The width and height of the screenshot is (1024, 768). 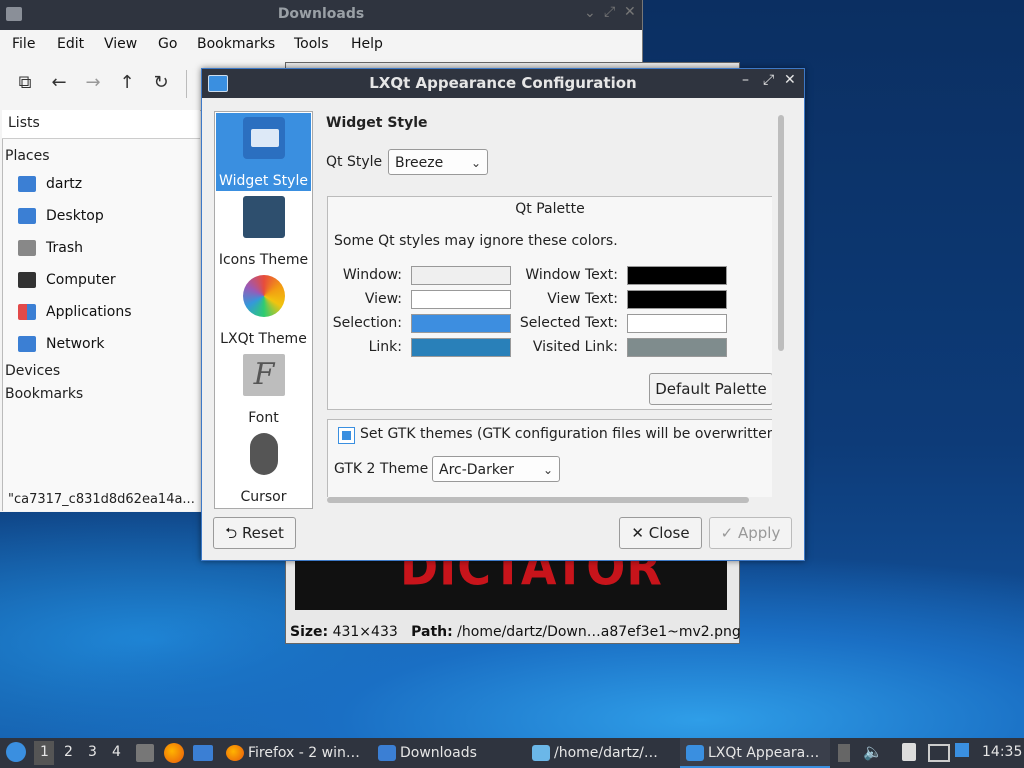 I want to click on place-desktop: Desktop, so click(x=61, y=216).